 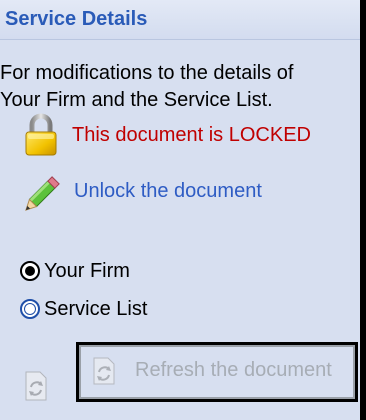 What do you see at coordinates (104, 371) in the screenshot?
I see `refresh-button-icon` at bounding box center [104, 371].